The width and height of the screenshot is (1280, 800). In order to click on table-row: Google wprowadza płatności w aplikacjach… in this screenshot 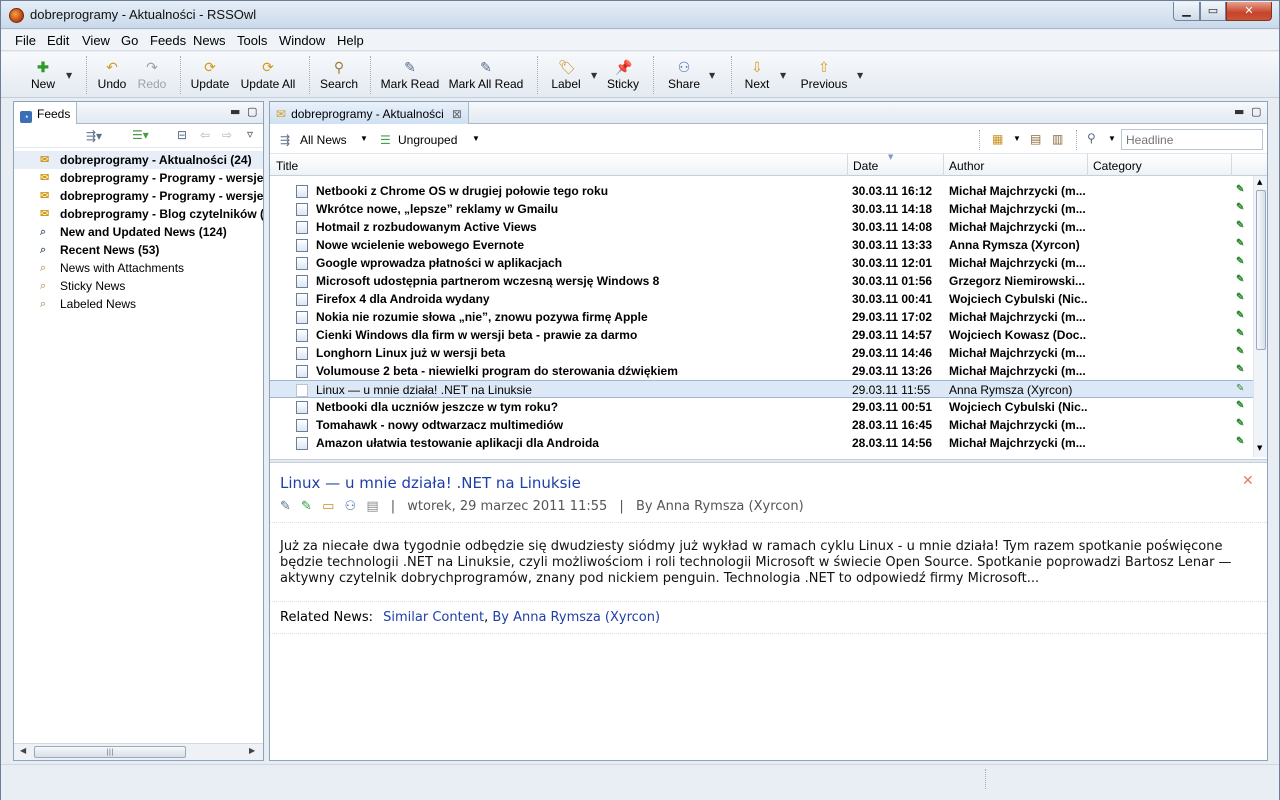, I will do `click(762, 263)`.